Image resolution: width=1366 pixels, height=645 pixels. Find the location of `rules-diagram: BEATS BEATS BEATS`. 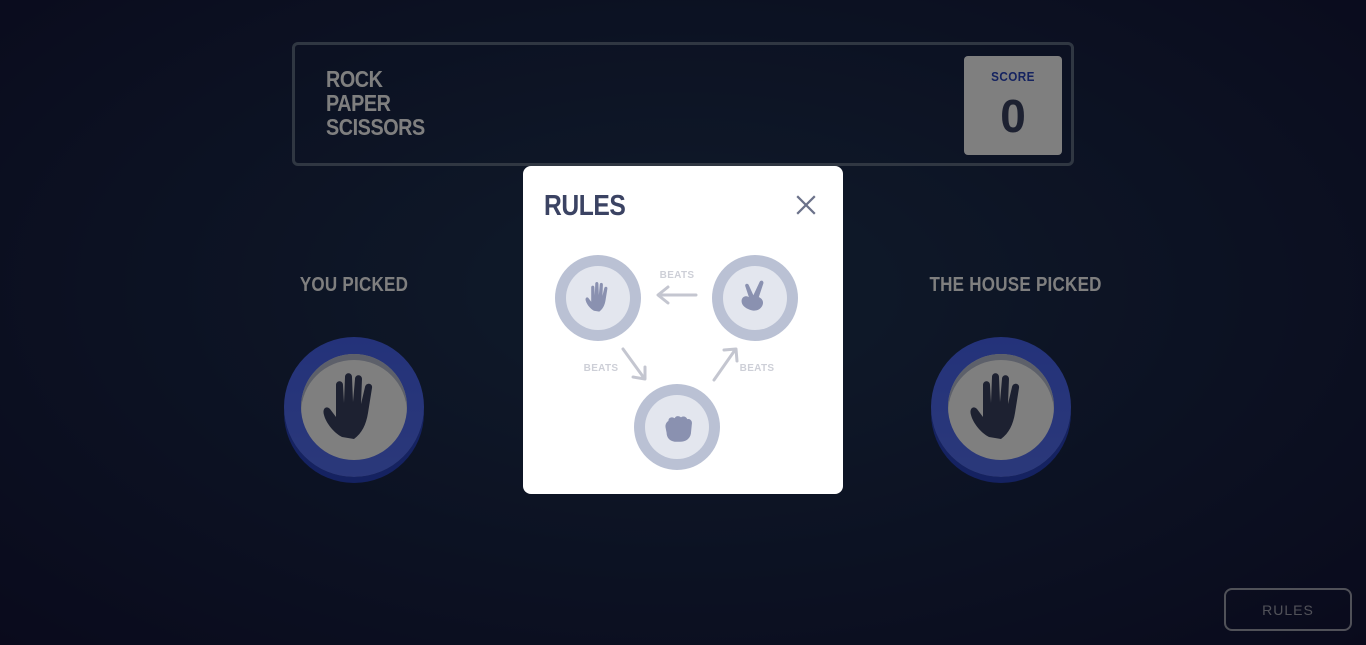

rules-diagram: BEATS BEATS BEATS is located at coordinates (676, 362).